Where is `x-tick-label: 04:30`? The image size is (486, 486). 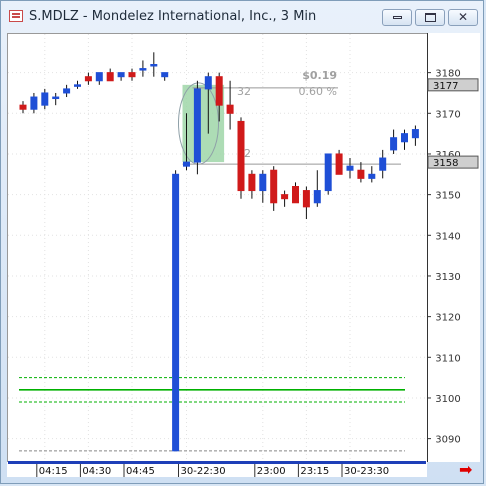 x-tick-label: 04:30 is located at coordinates (96, 471).